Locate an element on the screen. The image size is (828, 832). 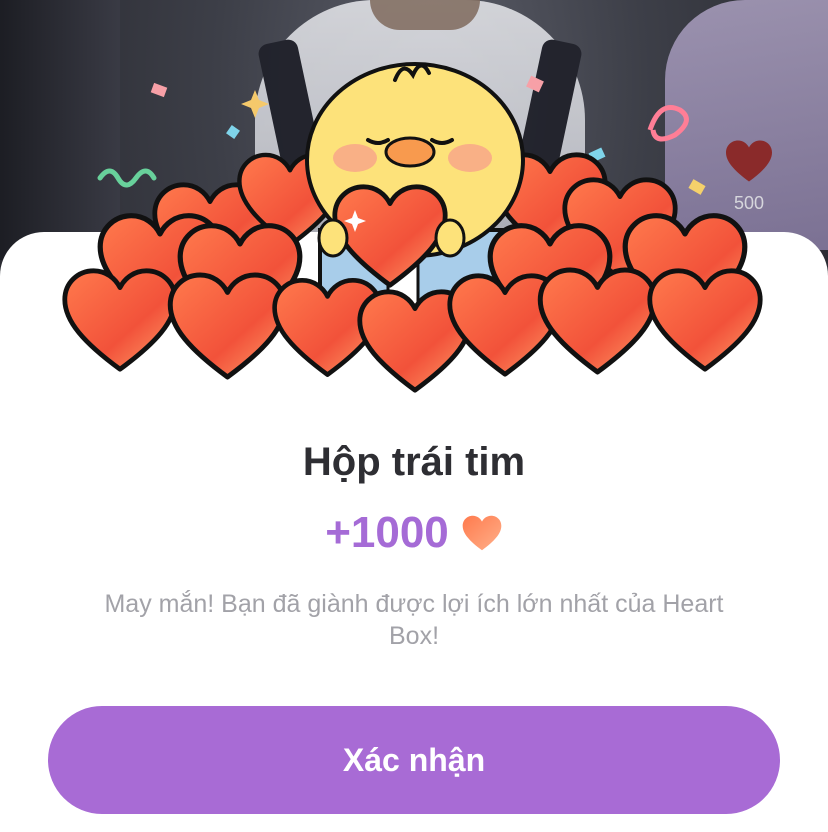
reward-amount: +1000 is located at coordinates (387, 532).